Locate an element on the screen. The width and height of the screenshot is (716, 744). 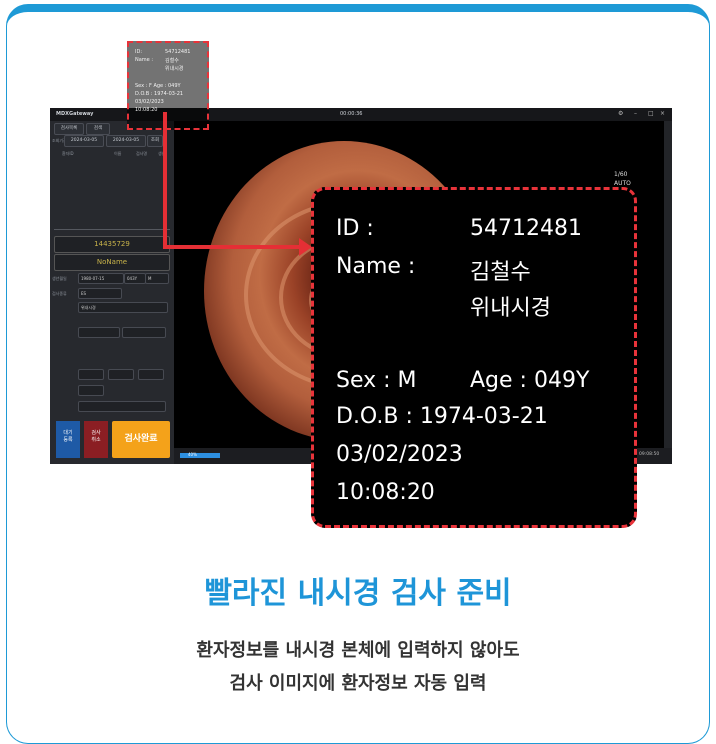
exam-label: 검사종류 is located at coordinates (59, 293).